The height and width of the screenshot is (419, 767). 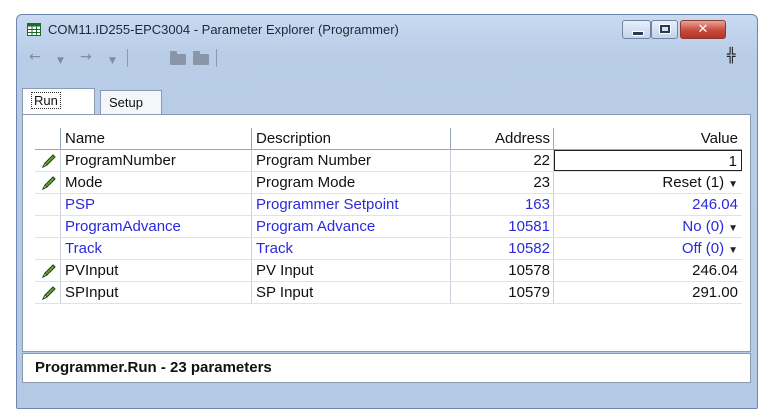 I want to click on value-dropdown: Reset (1) ▼, so click(x=648, y=182).